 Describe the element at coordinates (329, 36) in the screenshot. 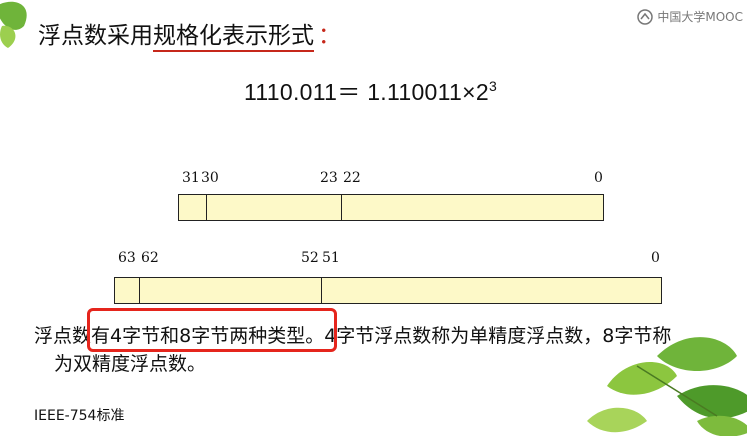

I see `title-colon: ：` at that location.